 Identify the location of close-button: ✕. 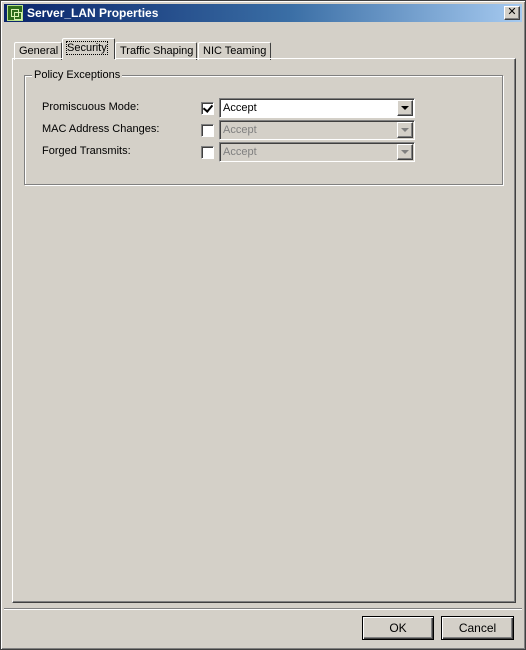
(512, 13).